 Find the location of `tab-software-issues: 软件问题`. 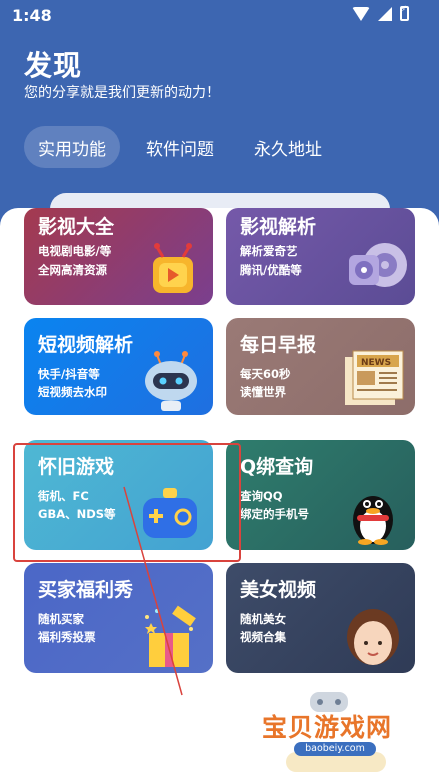

tab-software-issues: 软件问题 is located at coordinates (180, 147).